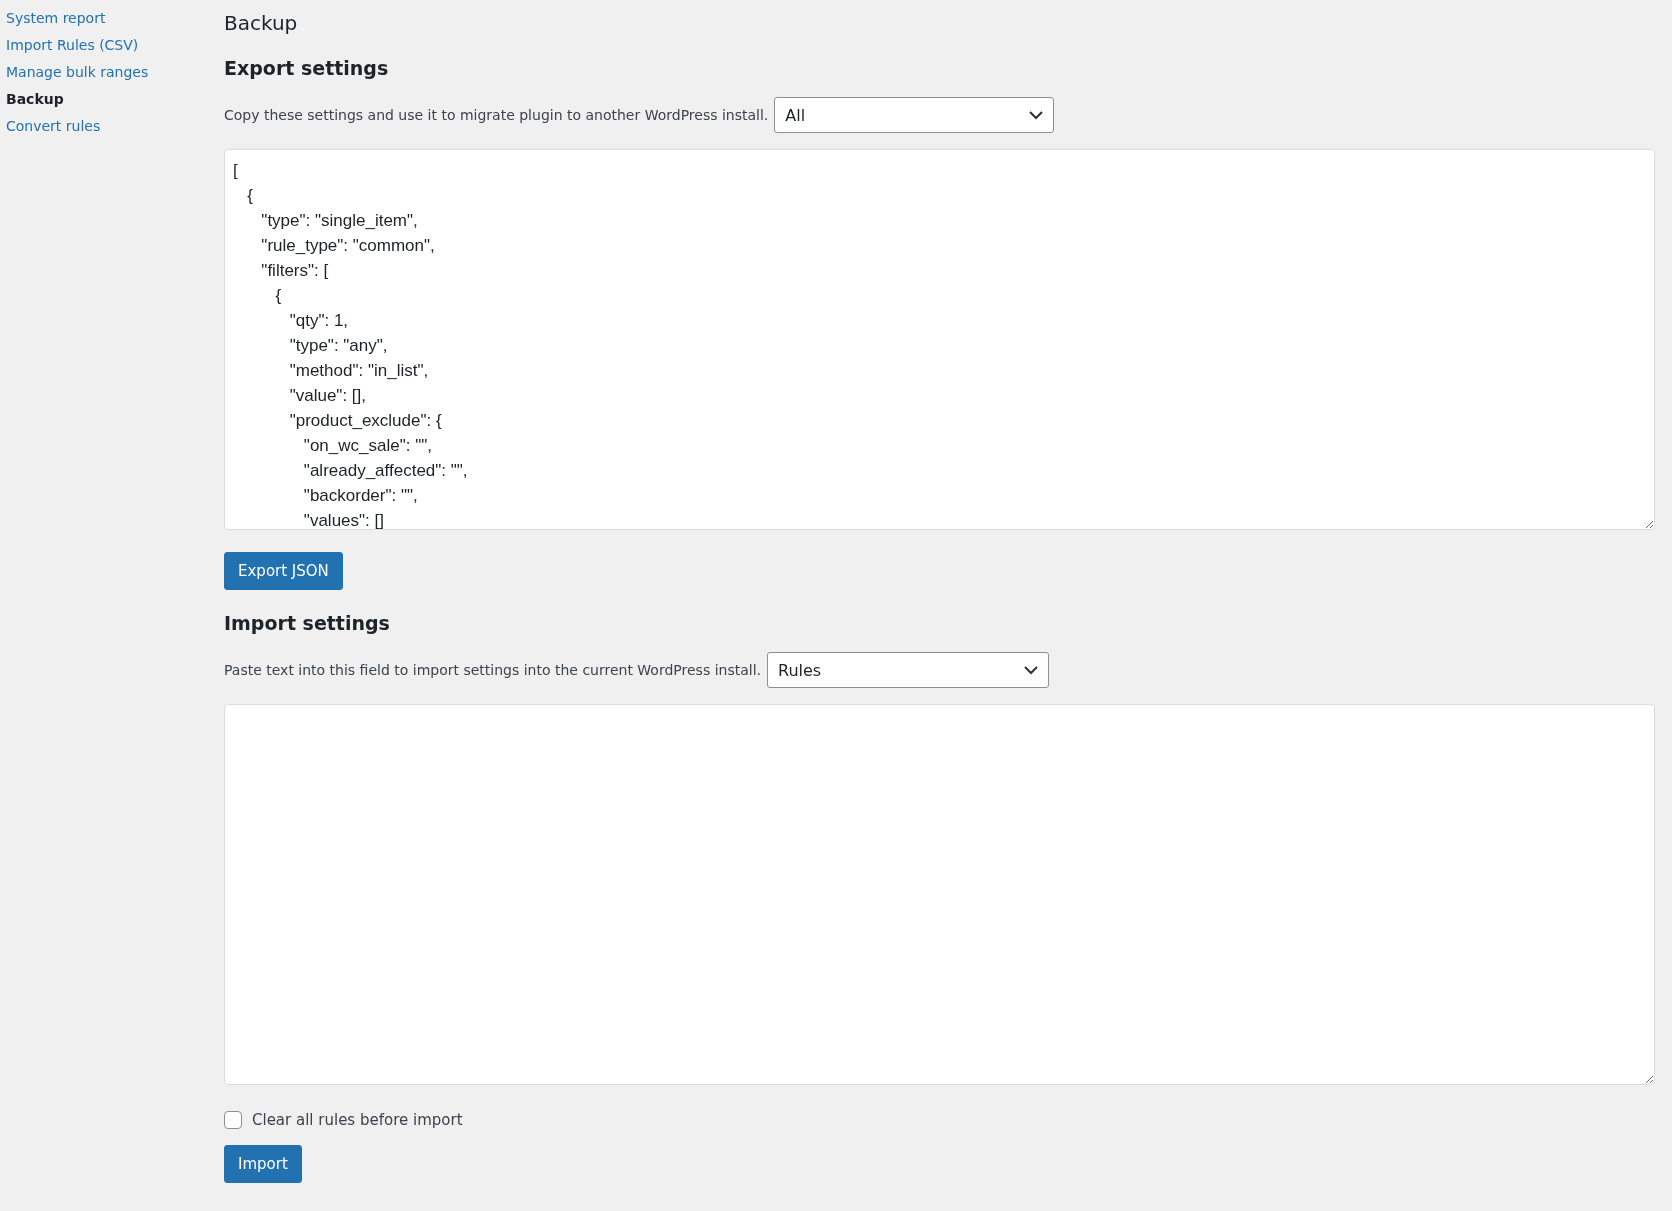 This screenshot has width=1672, height=1211. Describe the element at coordinates (908, 670) in the screenshot. I see `import-select: Rules` at that location.